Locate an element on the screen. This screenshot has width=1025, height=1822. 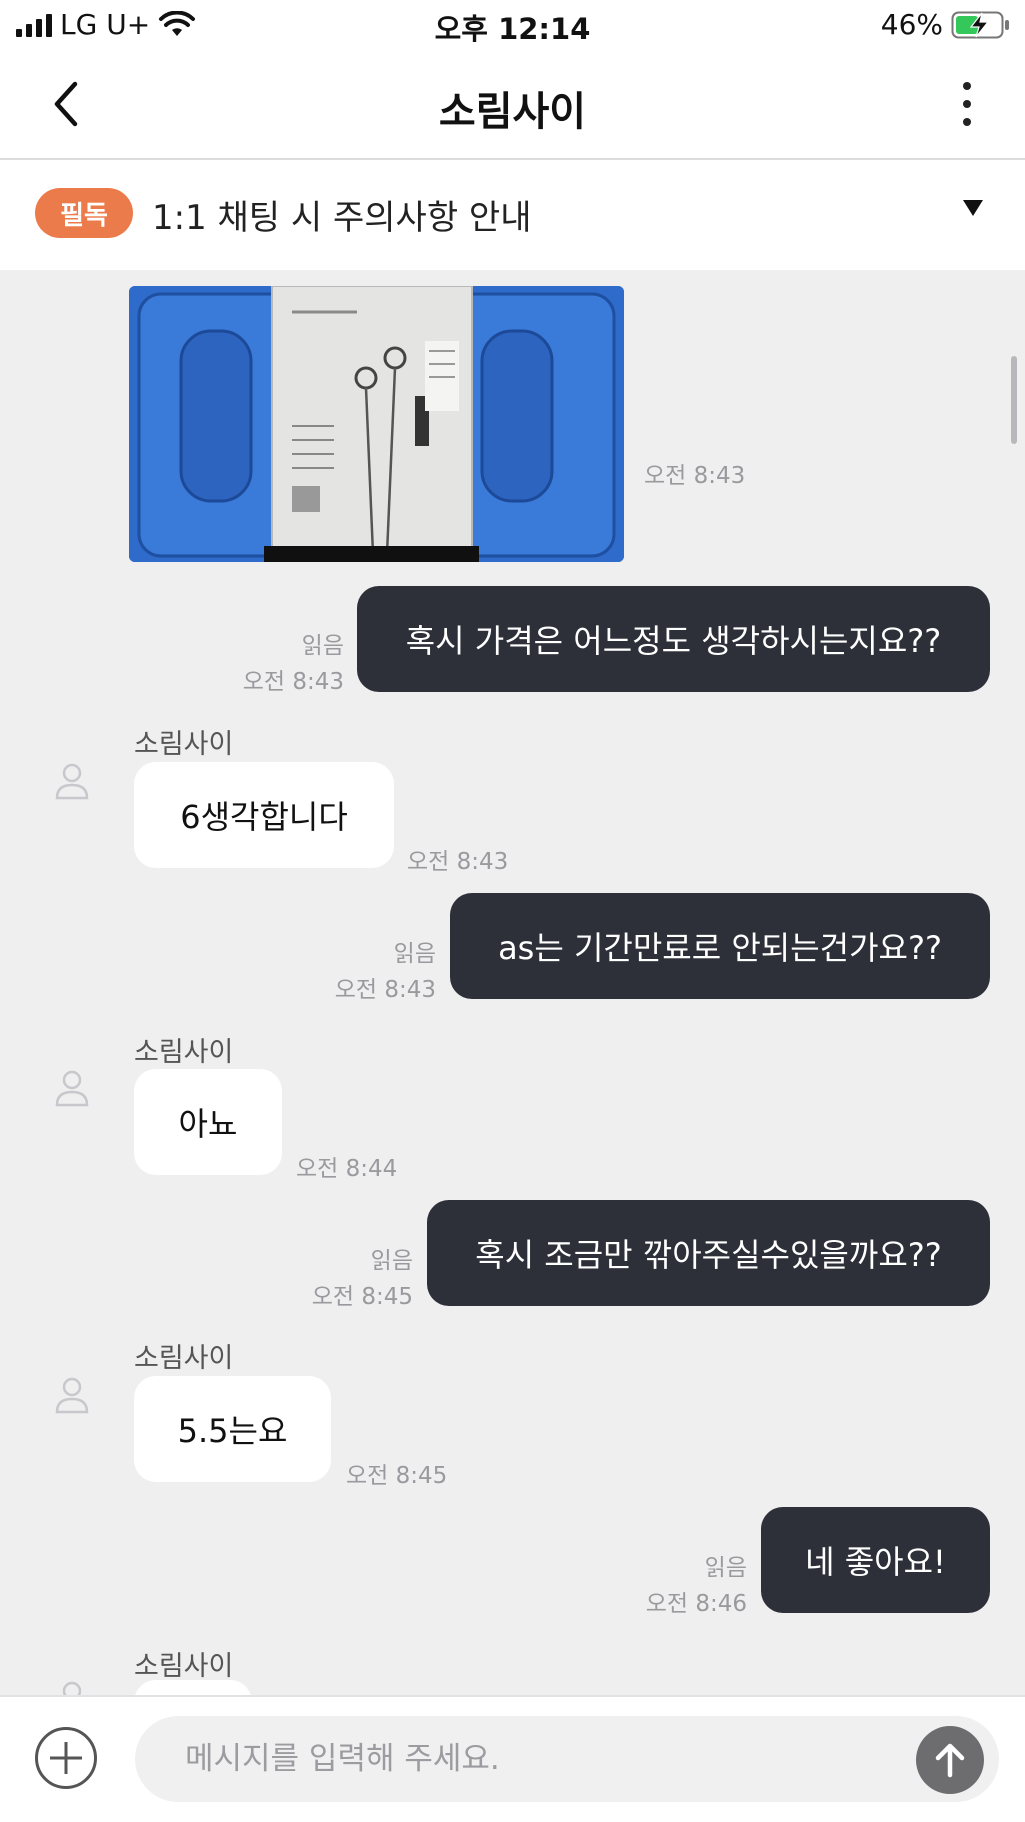
incoming-message: 5.5는요 is located at coordinates (232, 1429).